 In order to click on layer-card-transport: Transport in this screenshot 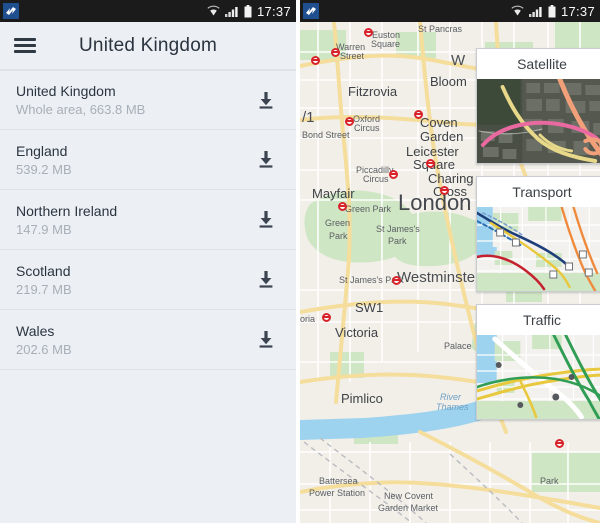, I will do `click(538, 234)`.